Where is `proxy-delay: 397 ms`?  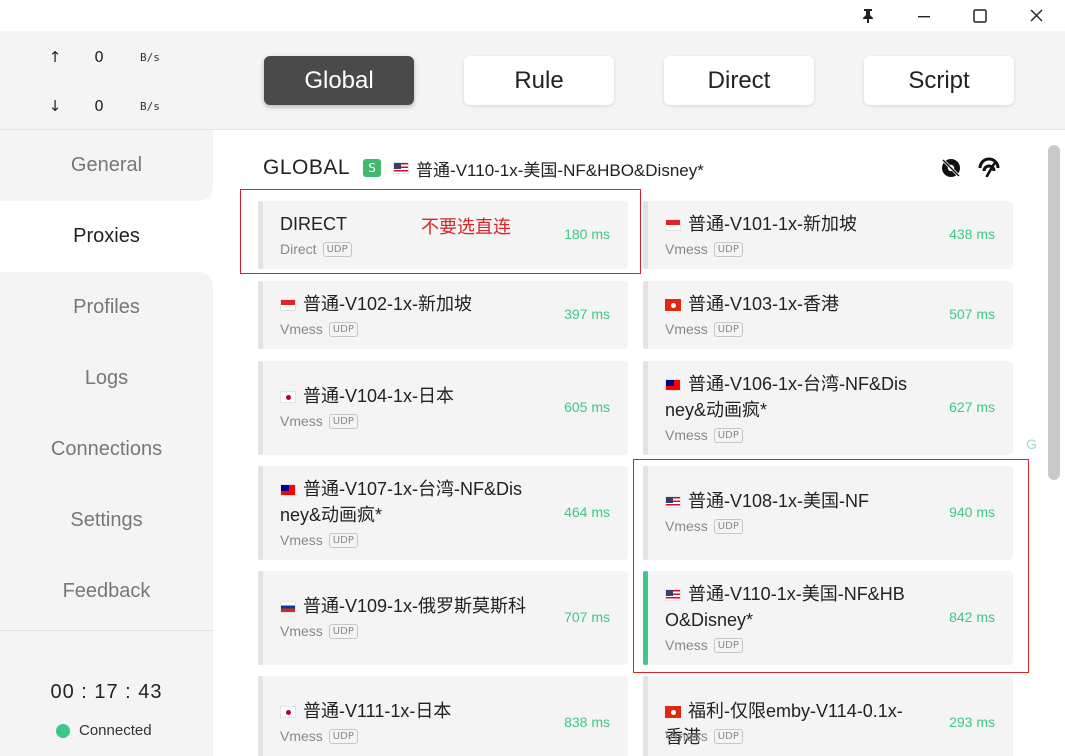
proxy-delay: 397 ms is located at coordinates (587, 314).